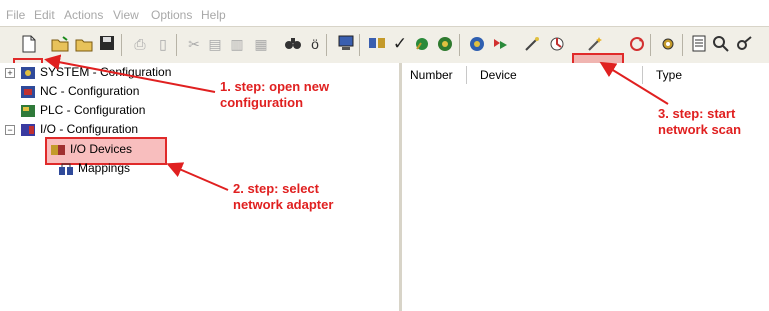 Image resolution: width=769 pixels, height=311 pixels. I want to click on arrow-step2, so click(197, 176).